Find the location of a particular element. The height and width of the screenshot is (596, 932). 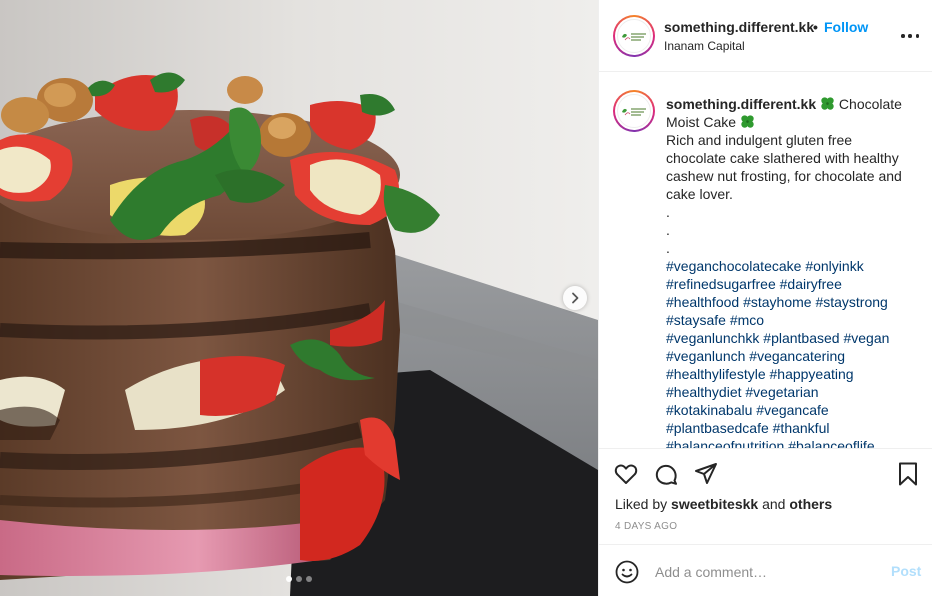

next-slide-button is located at coordinates (575, 298).